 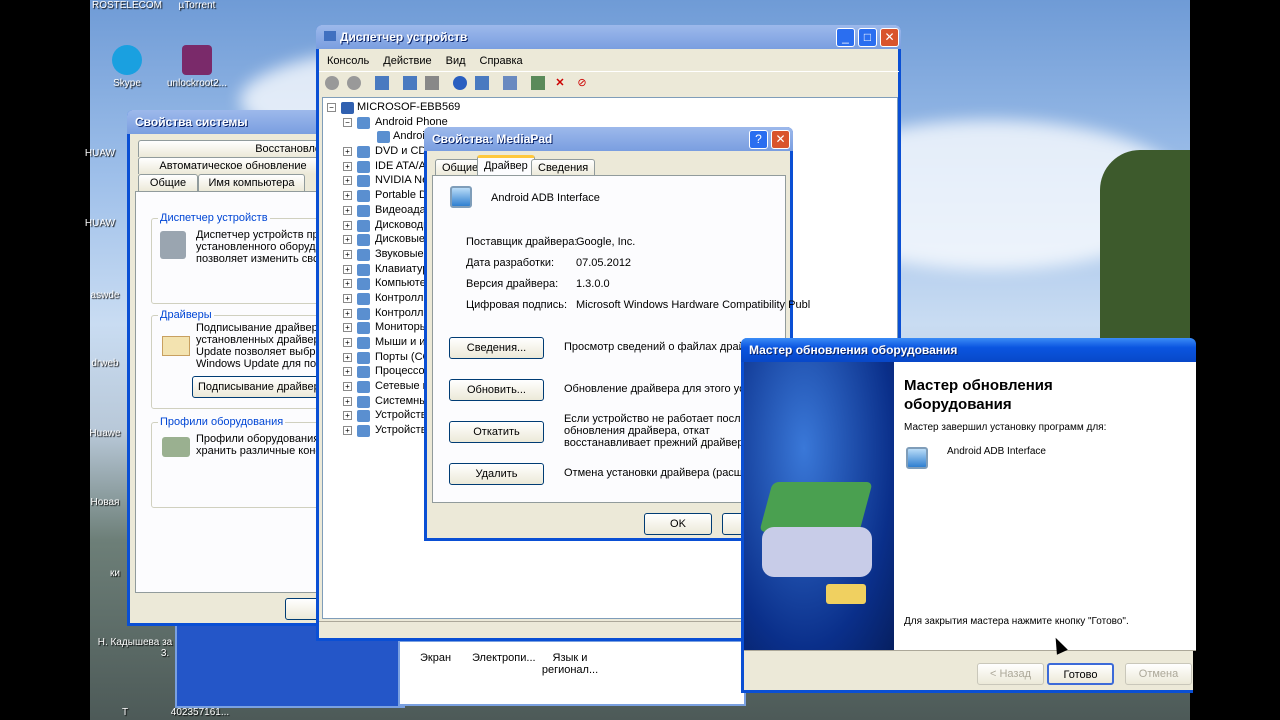 I want to click on menu-help: Справка, so click(x=501, y=61).